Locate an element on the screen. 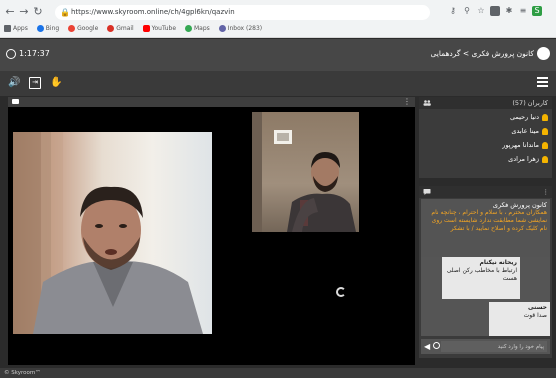 Image resolution: width=556 pixels, height=378 pixels. list-icon: ≡ is located at coordinates (523, 11).